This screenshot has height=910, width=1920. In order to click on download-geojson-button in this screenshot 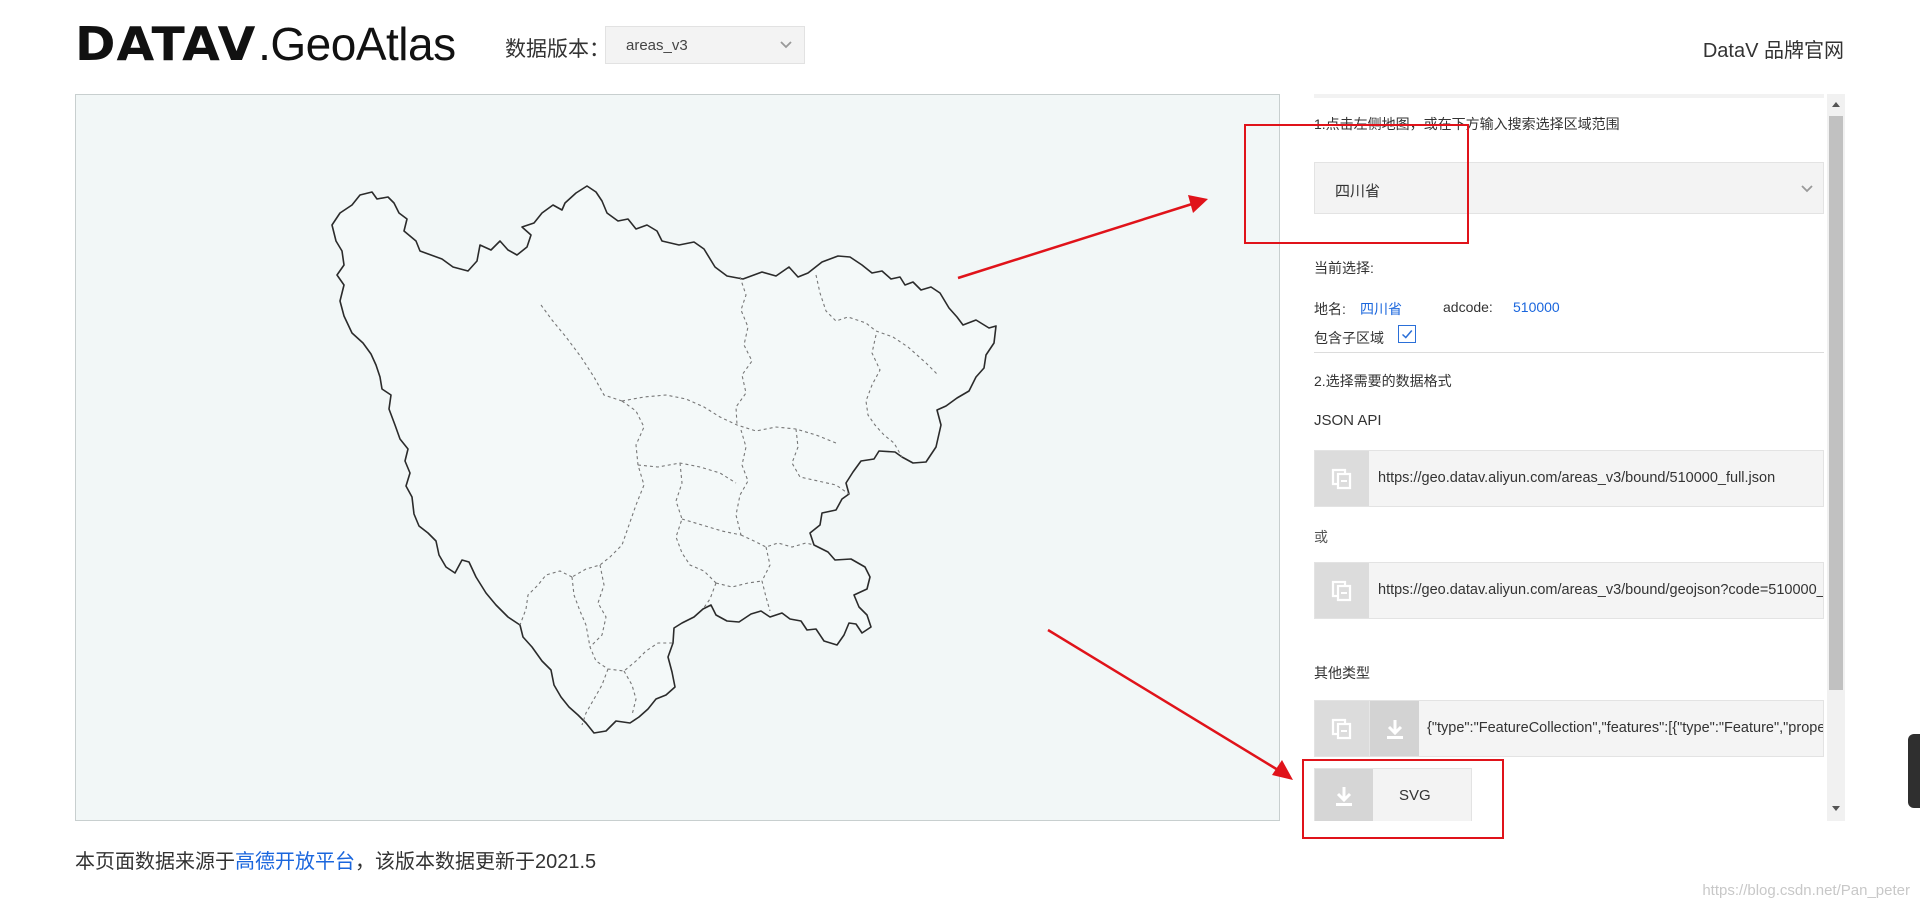, I will do `click(1394, 728)`.